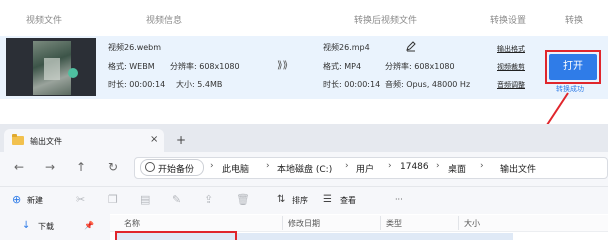  I want to click on paste-icon: ▤, so click(145, 199).